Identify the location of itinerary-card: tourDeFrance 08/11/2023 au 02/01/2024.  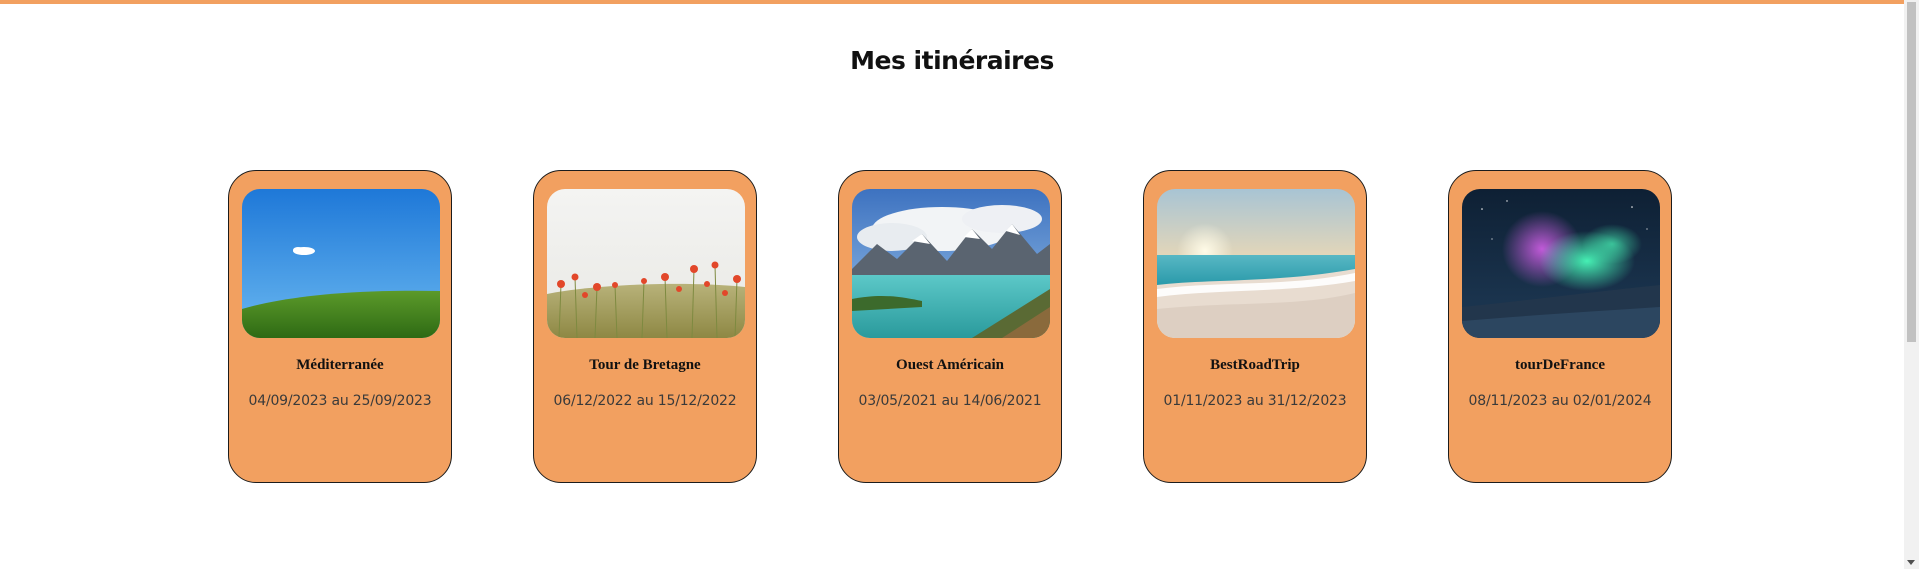
(1560, 326).